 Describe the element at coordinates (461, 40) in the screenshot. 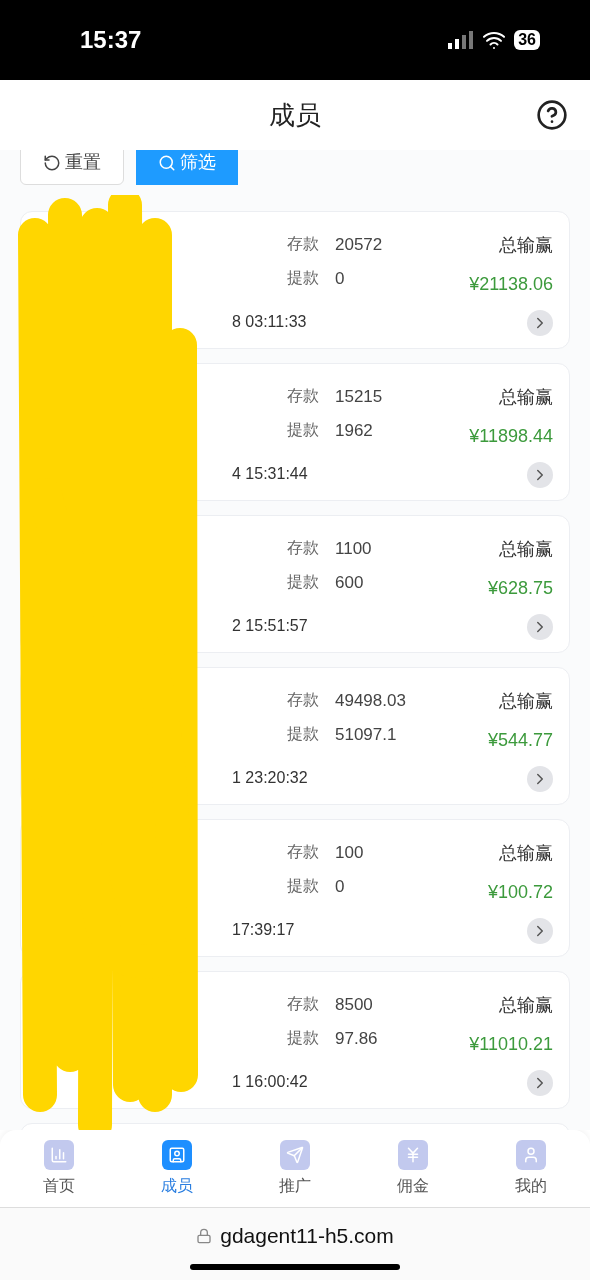

I see `signal-icon` at that location.